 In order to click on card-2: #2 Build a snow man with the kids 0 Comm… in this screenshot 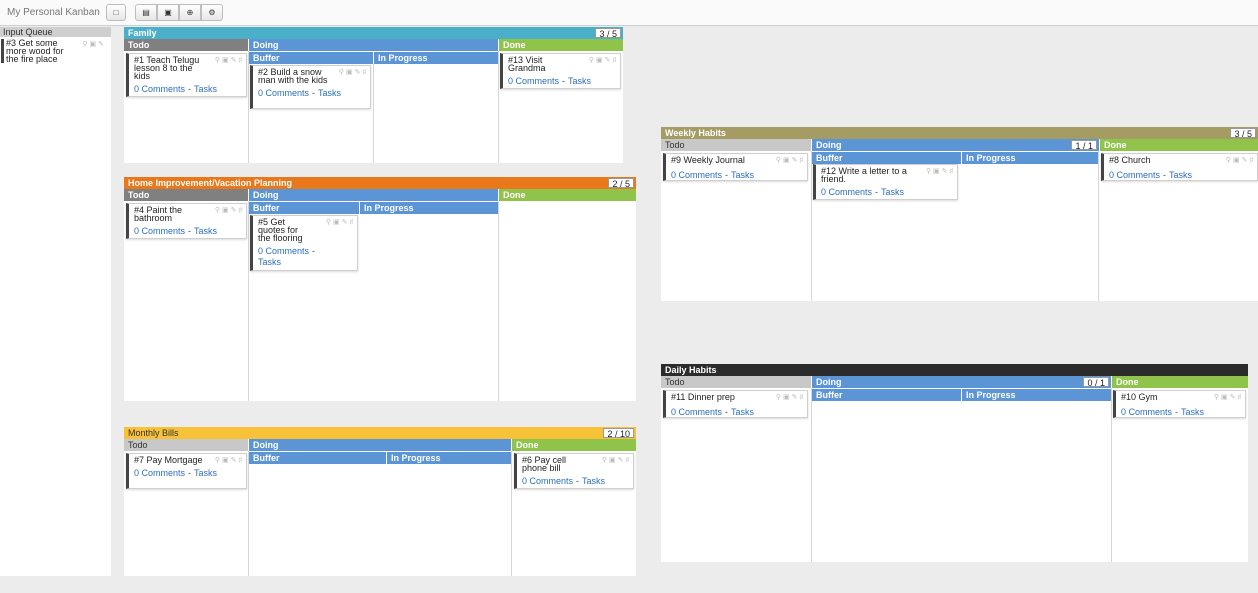, I will do `click(310, 87)`.